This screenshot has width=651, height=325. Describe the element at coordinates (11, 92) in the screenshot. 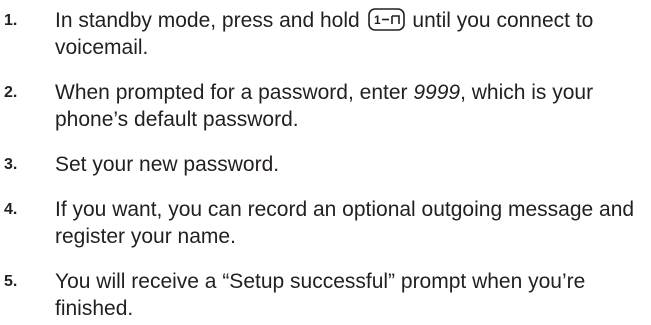

I see `step-number: 2.` at that location.